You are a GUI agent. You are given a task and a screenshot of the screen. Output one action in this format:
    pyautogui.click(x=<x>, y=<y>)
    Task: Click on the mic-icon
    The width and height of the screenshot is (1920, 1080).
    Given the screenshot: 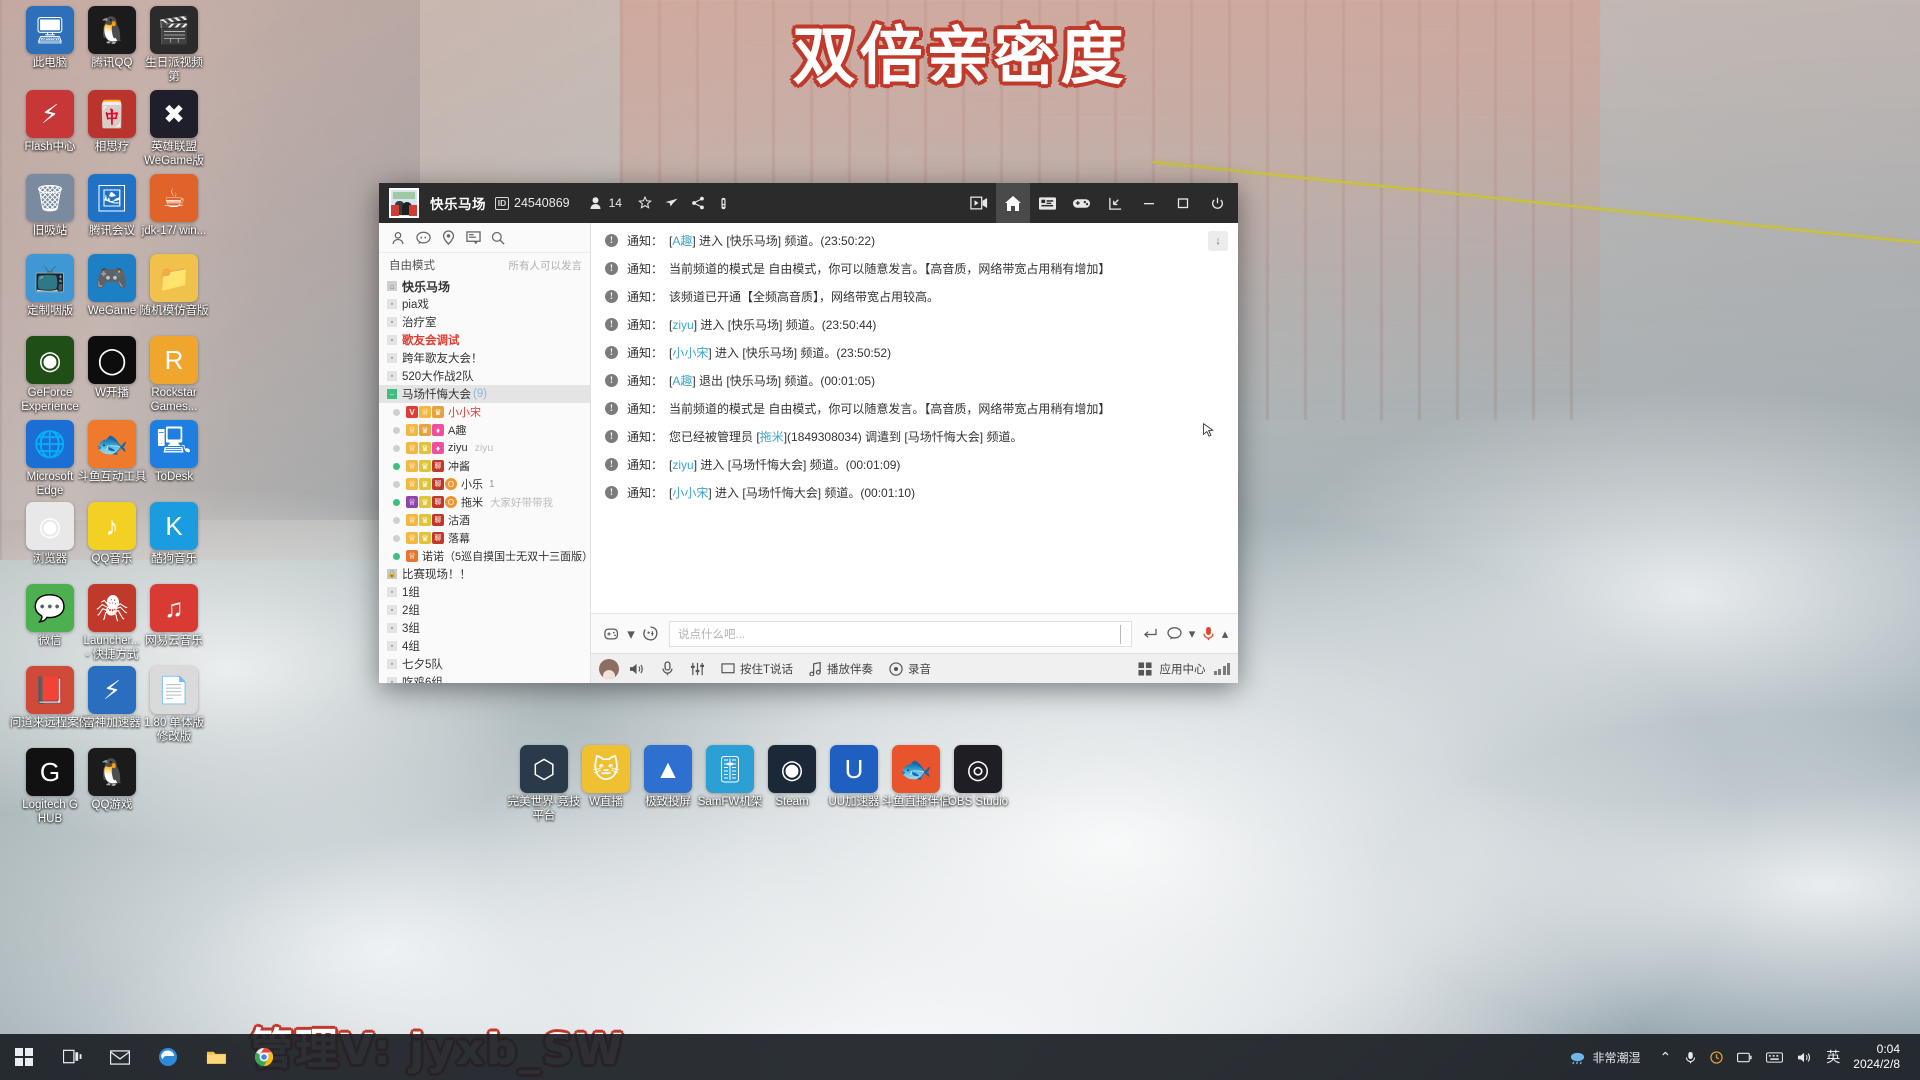 What is the action you would take?
    pyautogui.click(x=667, y=668)
    